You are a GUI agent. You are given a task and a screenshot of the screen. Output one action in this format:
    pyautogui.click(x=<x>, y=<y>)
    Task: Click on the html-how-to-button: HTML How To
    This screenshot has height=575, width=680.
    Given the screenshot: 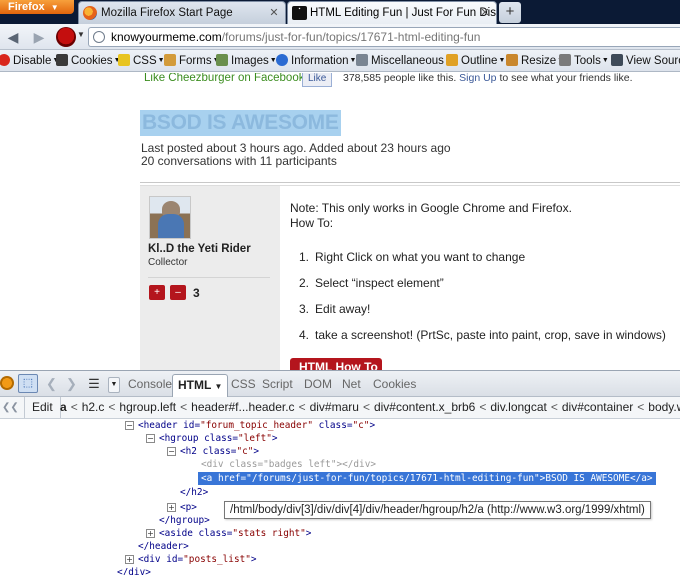 What is the action you would take?
    pyautogui.click(x=336, y=364)
    